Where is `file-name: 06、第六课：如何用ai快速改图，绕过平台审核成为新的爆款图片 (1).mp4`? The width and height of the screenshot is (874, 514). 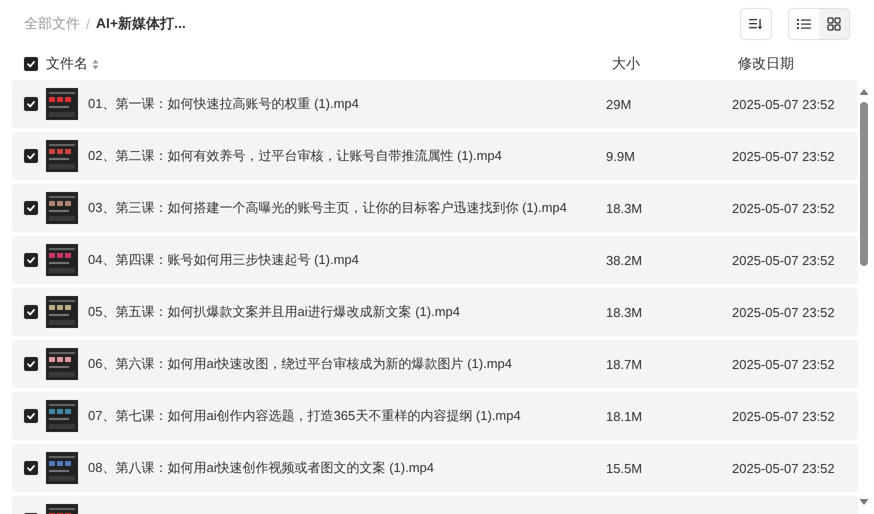 file-name: 06、第六课：如何用ai快速改图，绕过平台审核成为新的爆款图片 (1).mp4 is located at coordinates (300, 364).